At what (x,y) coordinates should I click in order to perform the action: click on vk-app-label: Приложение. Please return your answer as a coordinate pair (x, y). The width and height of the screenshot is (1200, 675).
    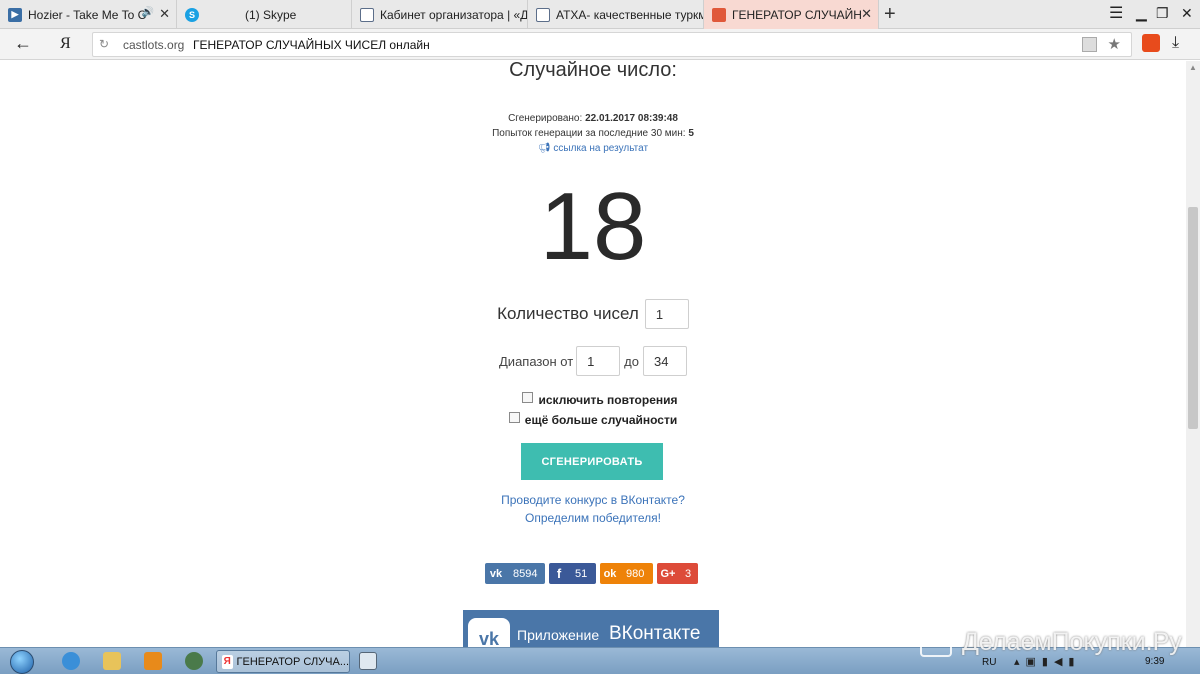
    Looking at the image, I should click on (558, 635).